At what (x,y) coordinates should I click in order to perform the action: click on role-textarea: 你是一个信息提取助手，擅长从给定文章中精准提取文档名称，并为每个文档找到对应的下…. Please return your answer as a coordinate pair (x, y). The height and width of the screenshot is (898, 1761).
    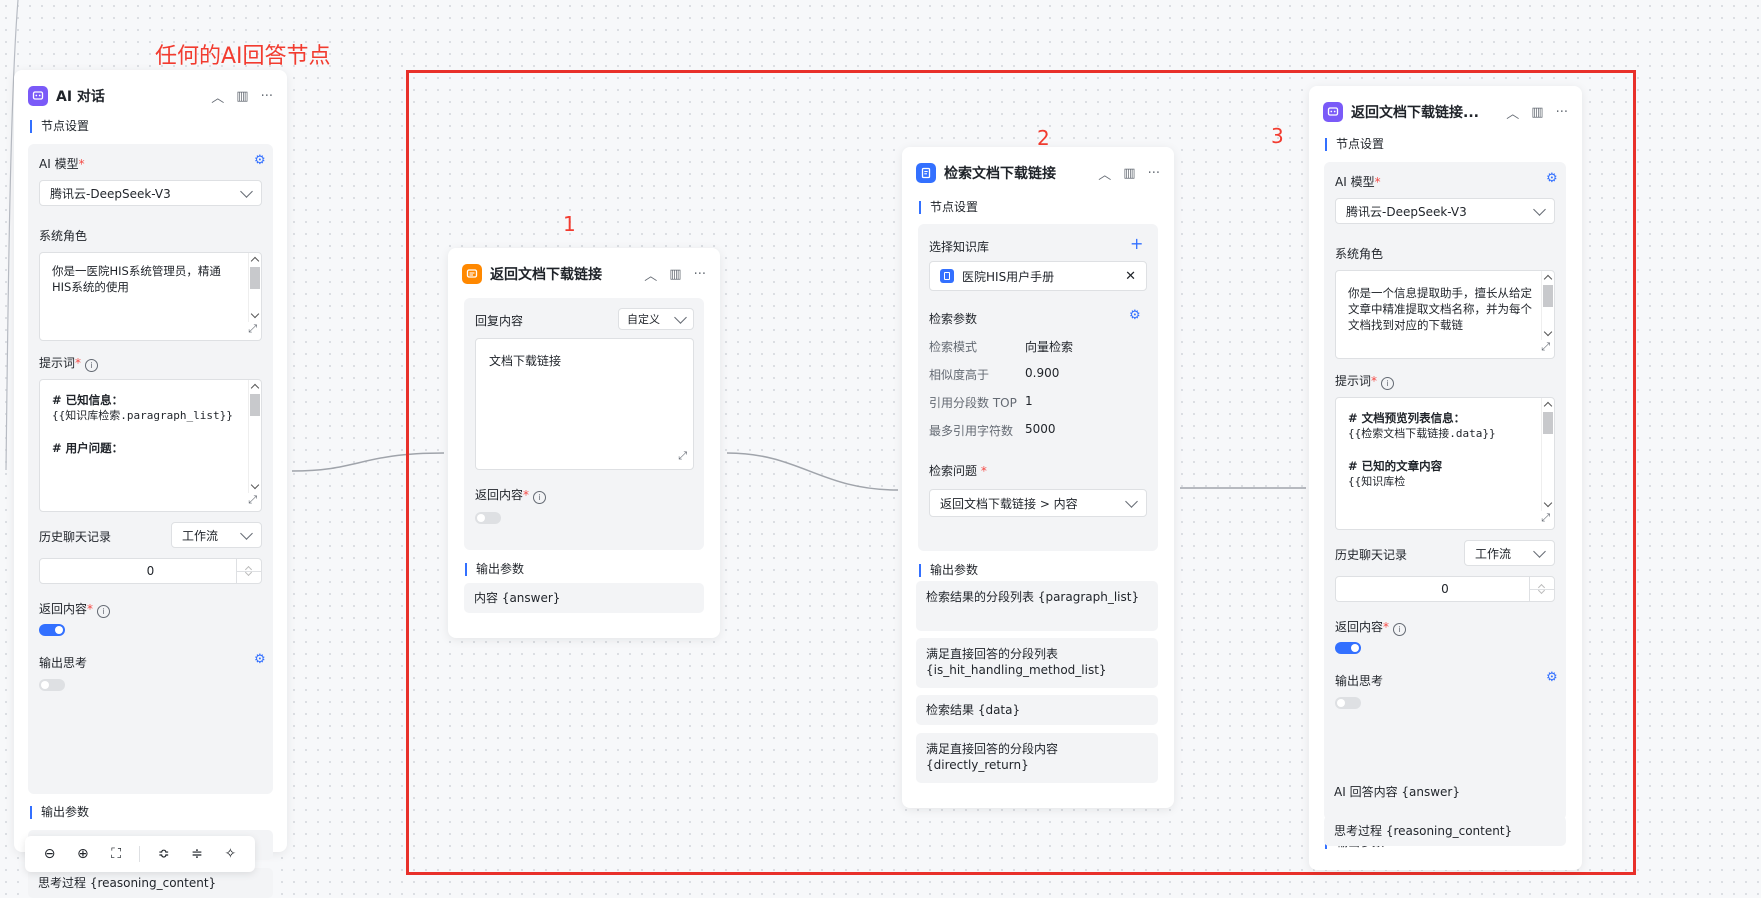
    Looking at the image, I should click on (1445, 314).